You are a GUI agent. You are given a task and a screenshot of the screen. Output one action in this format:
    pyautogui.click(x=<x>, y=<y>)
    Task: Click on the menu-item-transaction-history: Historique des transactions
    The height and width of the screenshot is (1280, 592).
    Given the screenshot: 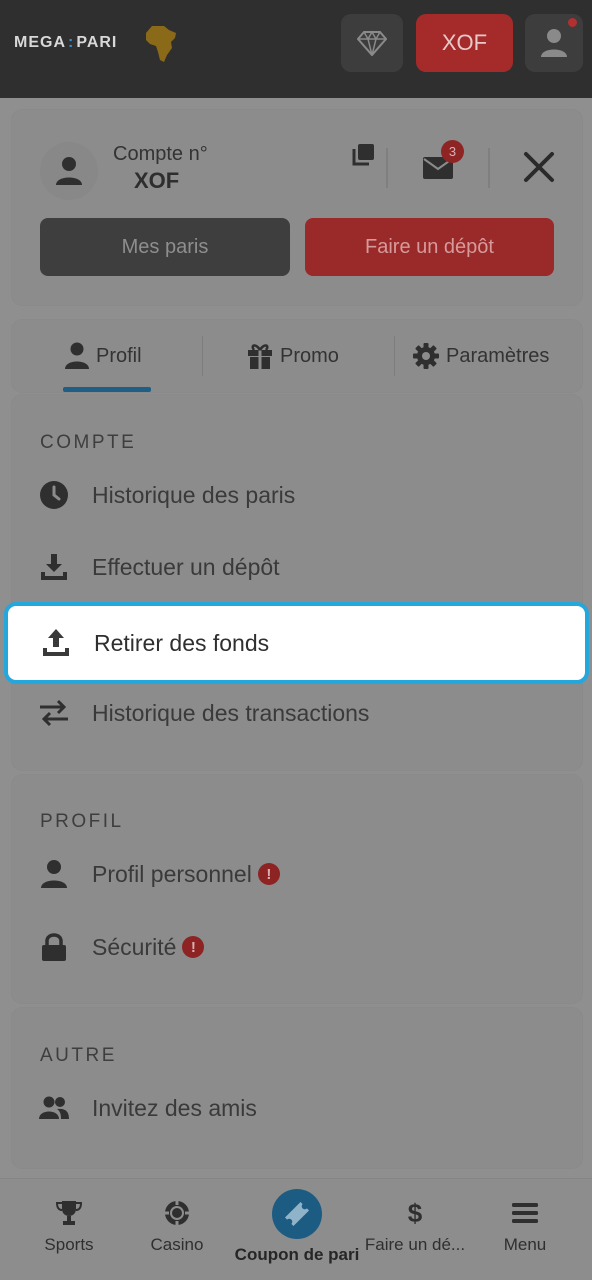 What is the action you would take?
    pyautogui.click(x=297, y=713)
    